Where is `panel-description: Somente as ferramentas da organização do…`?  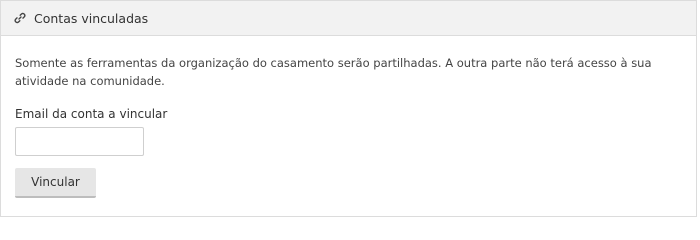
panel-description: Somente as ferramentas da organização do… is located at coordinates (333, 72).